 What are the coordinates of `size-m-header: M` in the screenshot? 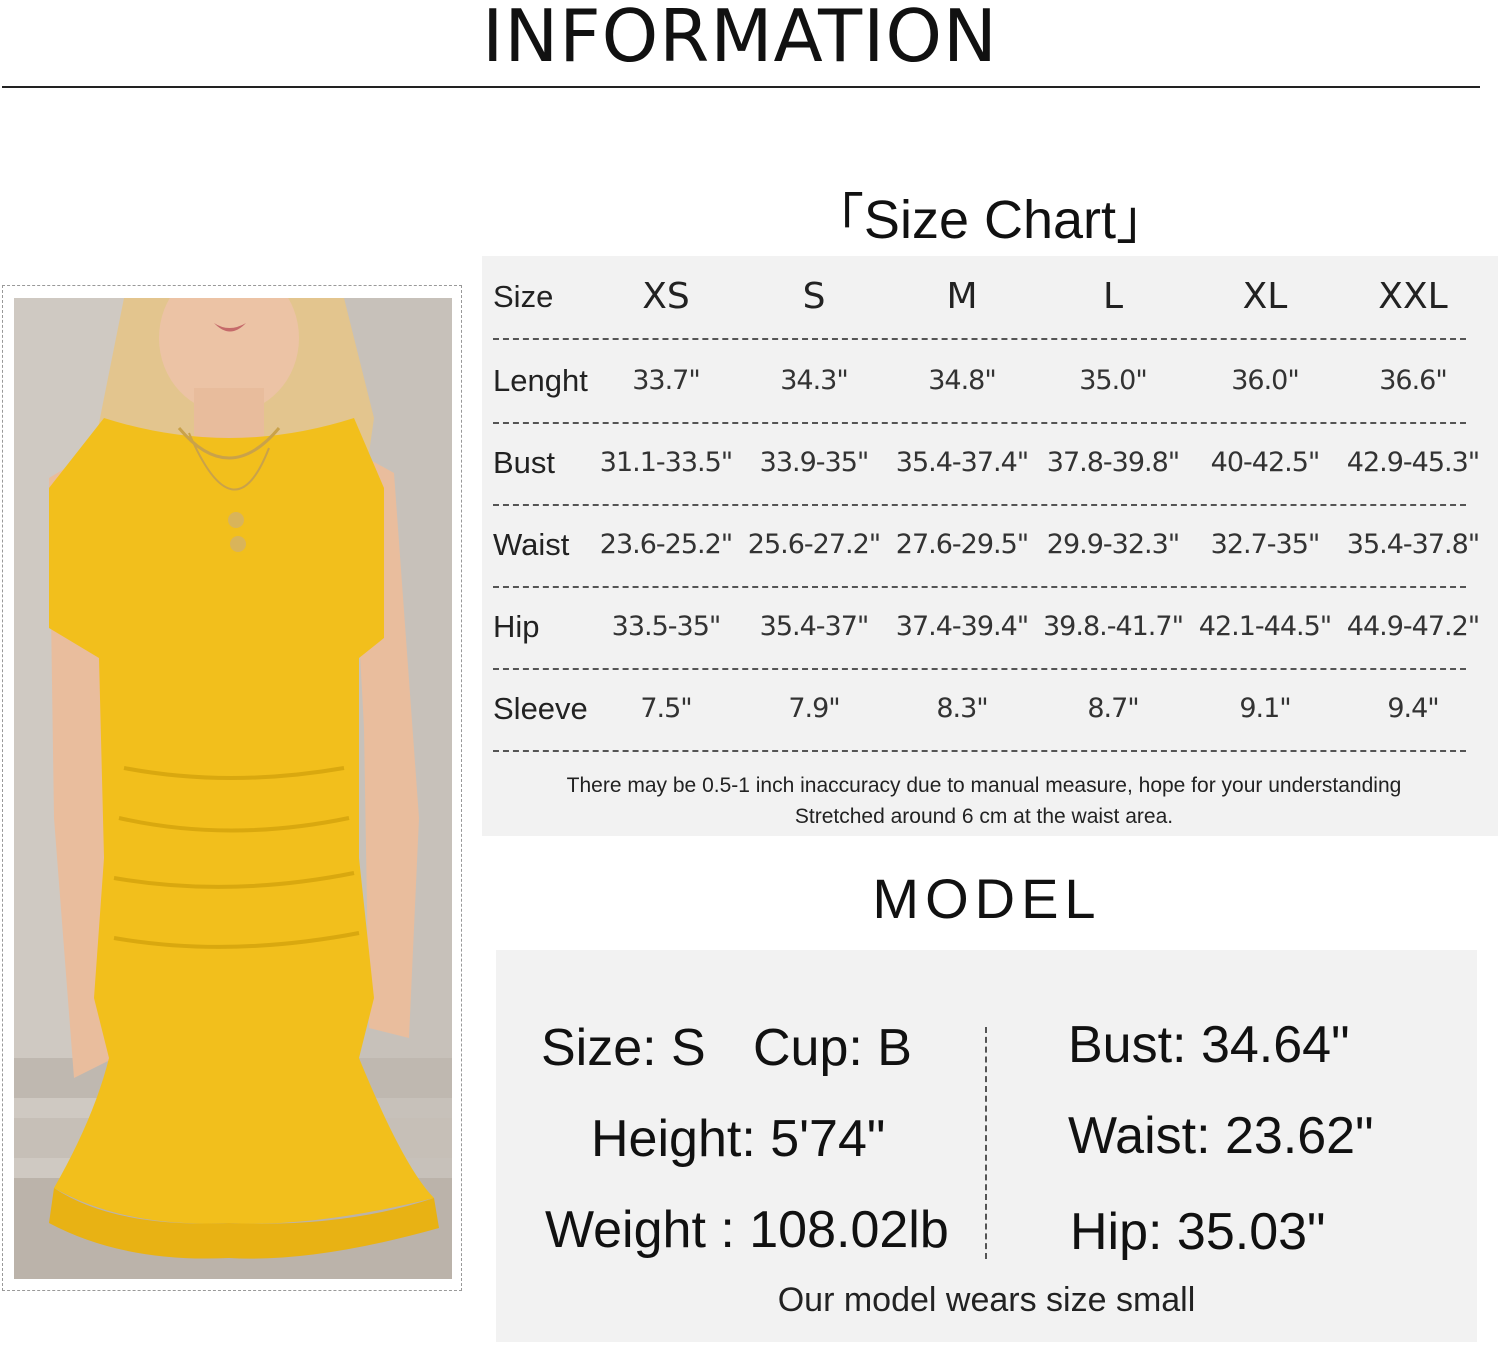 It's located at (962, 296).